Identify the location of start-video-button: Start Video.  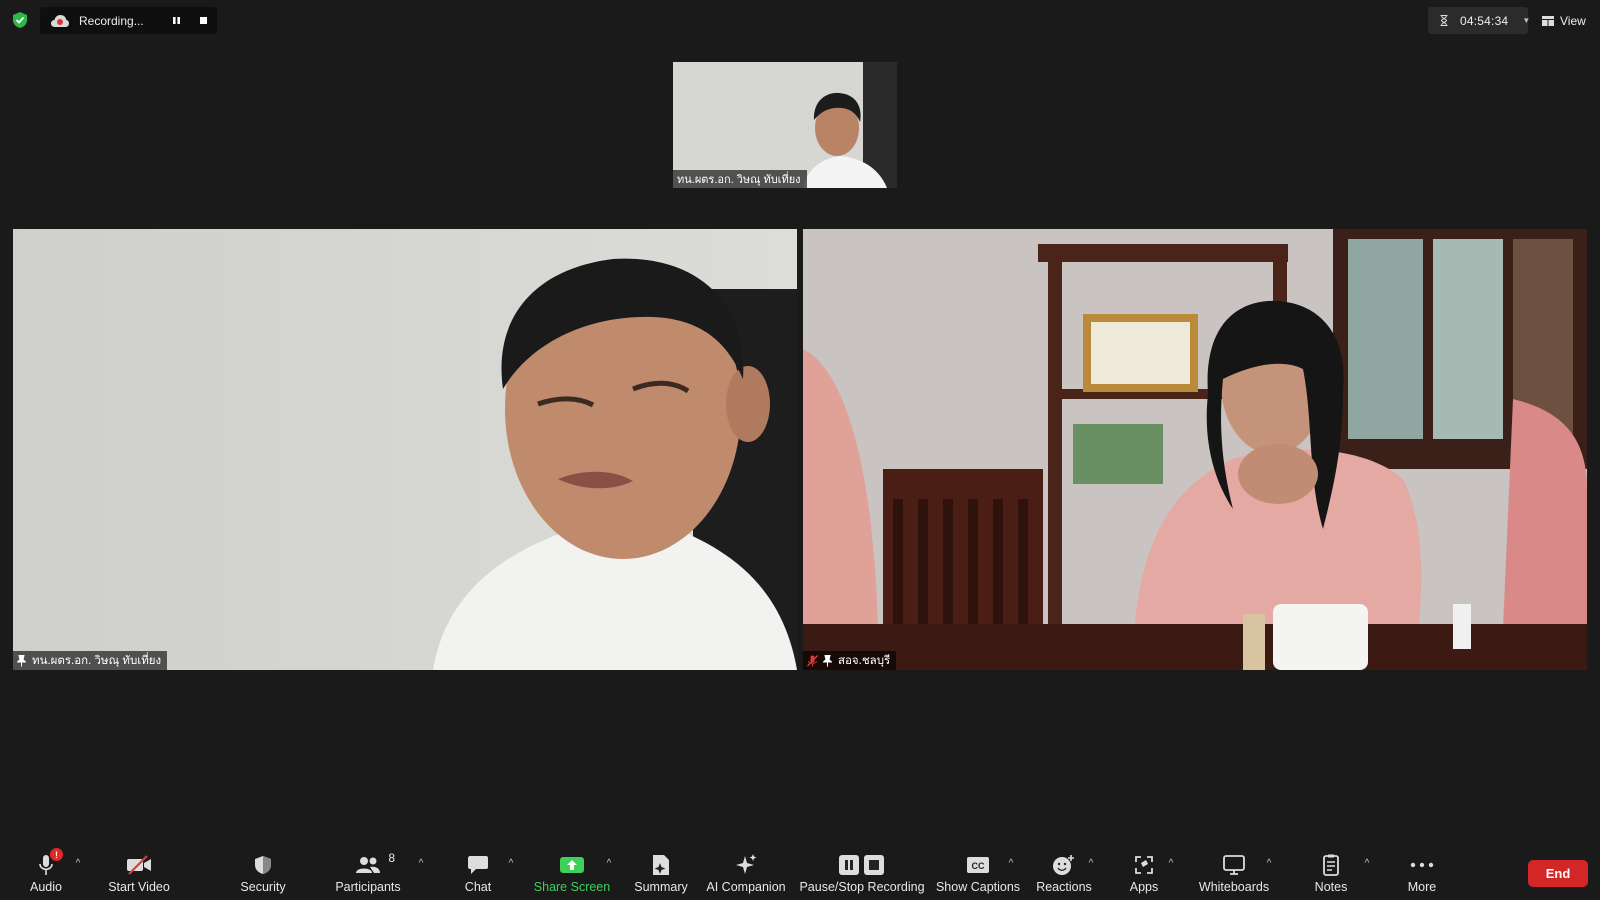
(139, 872).